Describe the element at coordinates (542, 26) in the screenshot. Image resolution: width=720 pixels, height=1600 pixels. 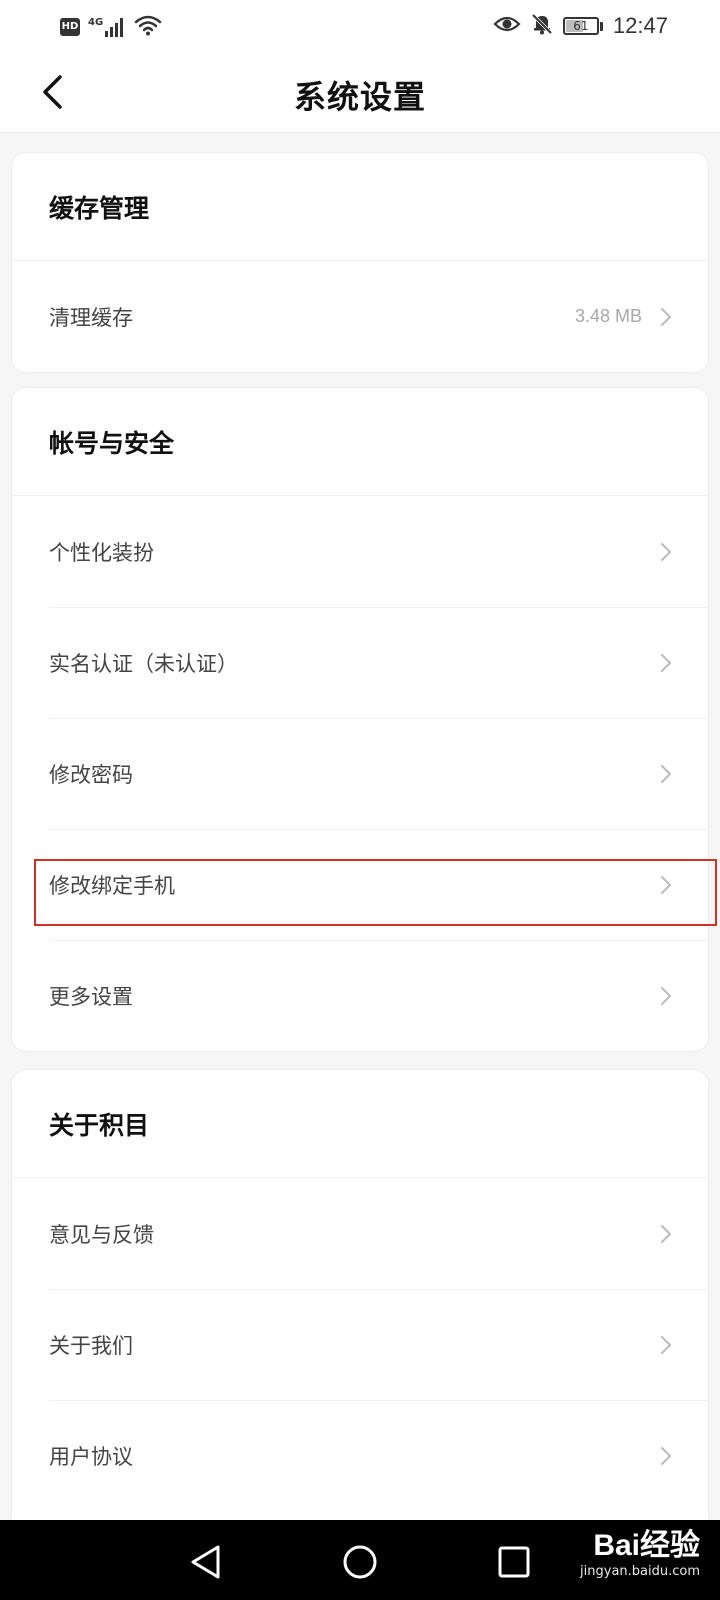
I see `bell-off-icon` at that location.